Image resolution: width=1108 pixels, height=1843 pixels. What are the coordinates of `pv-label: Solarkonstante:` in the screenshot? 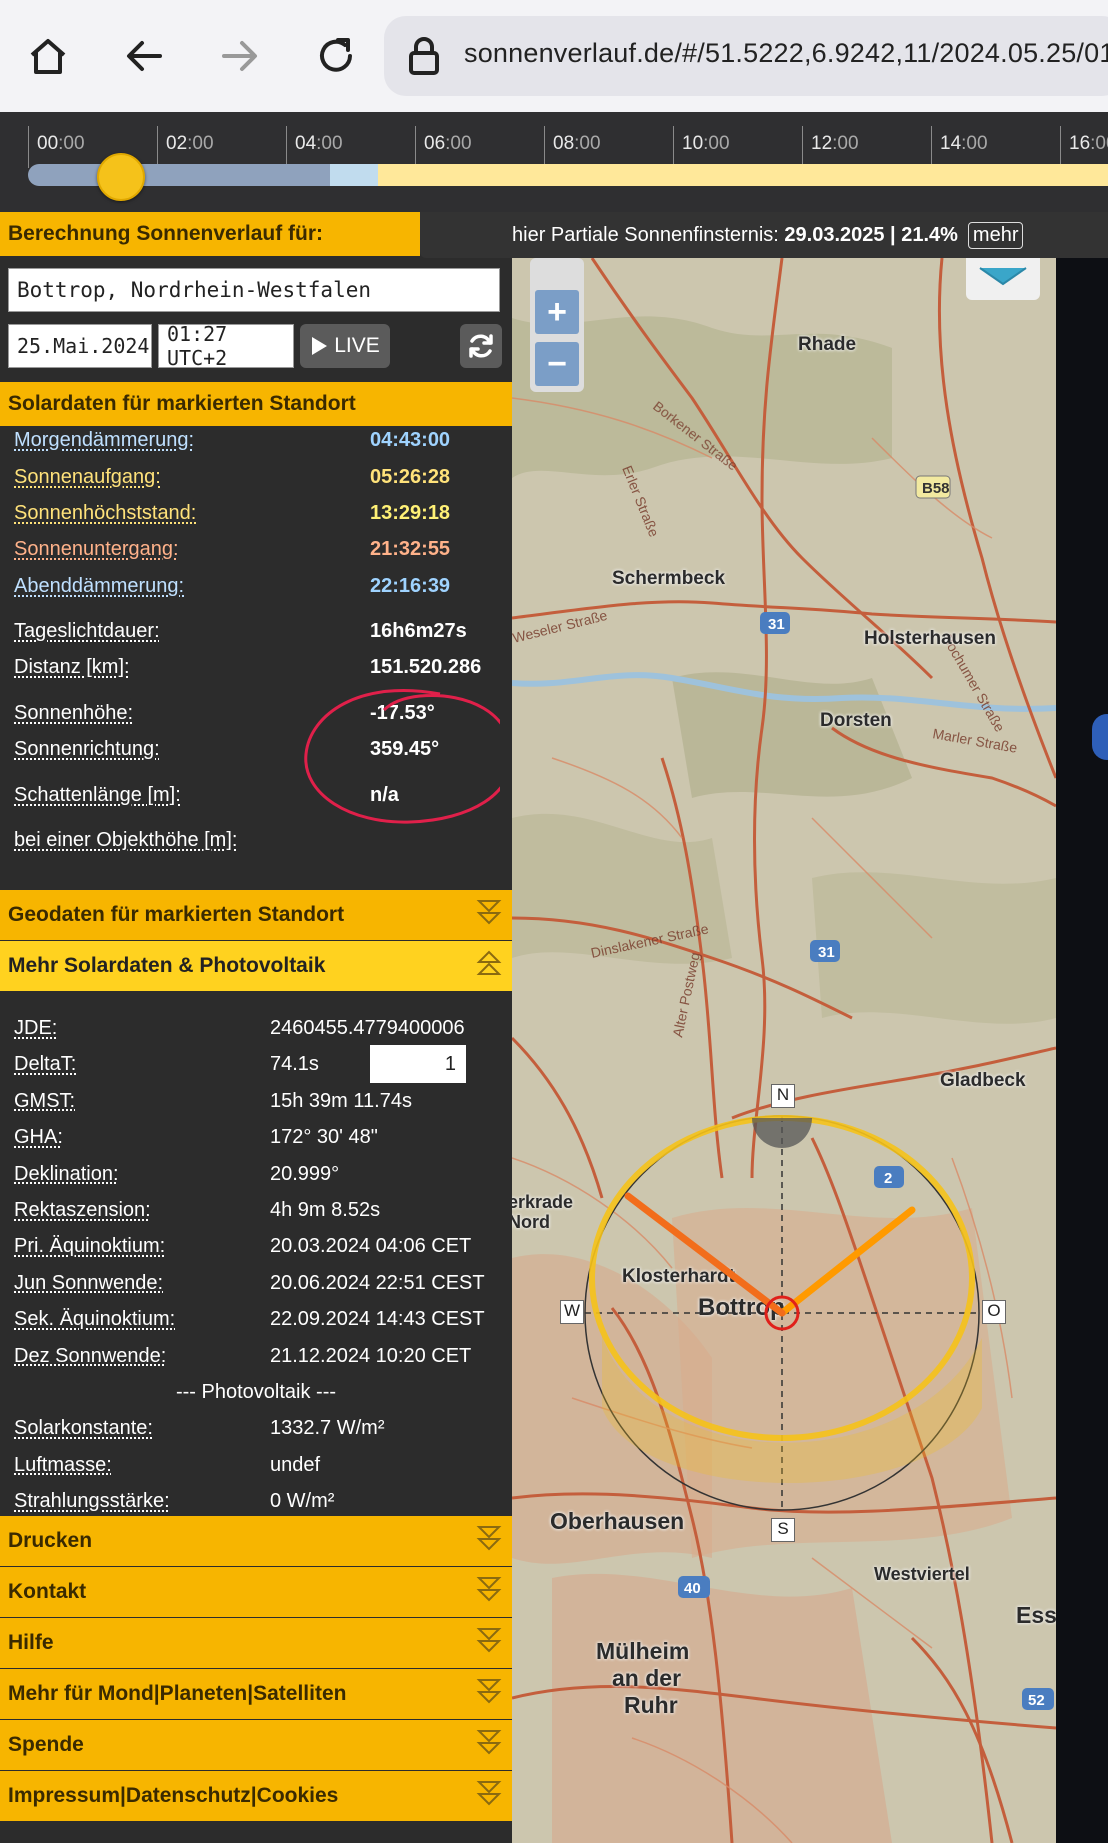 It's located at (83, 1428).